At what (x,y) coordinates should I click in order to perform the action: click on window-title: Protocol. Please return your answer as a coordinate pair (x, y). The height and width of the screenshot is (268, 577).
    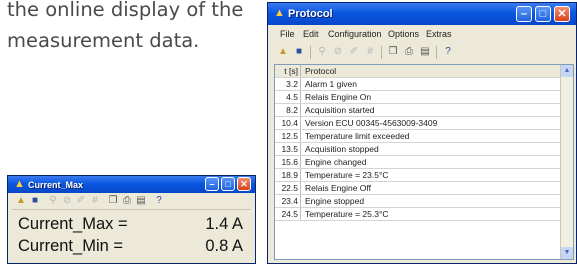
    Looking at the image, I should click on (310, 14).